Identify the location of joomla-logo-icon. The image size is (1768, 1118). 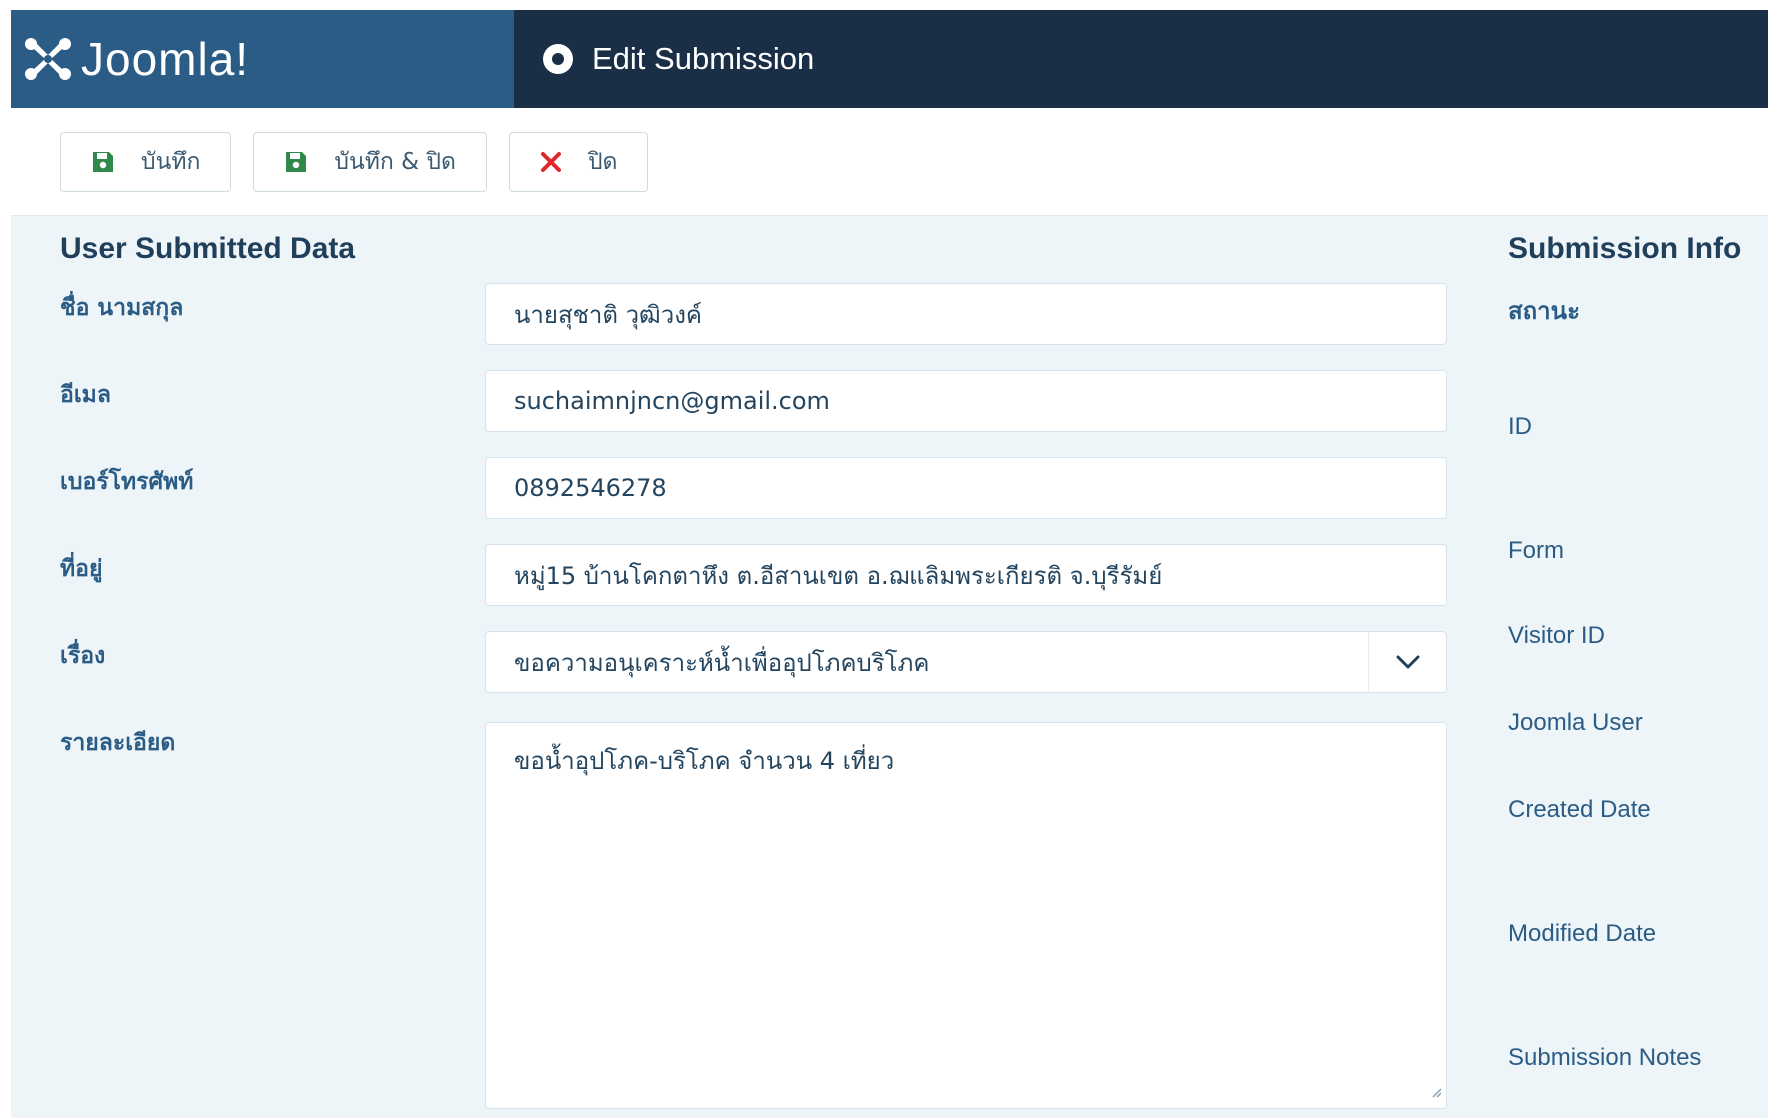
(48, 59).